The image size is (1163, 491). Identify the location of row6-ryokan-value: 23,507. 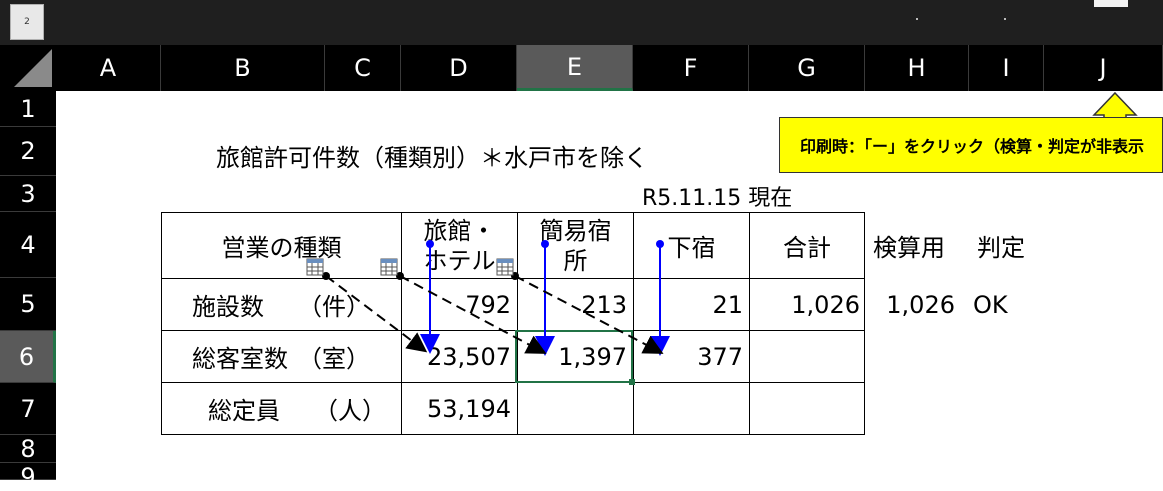
(469, 356).